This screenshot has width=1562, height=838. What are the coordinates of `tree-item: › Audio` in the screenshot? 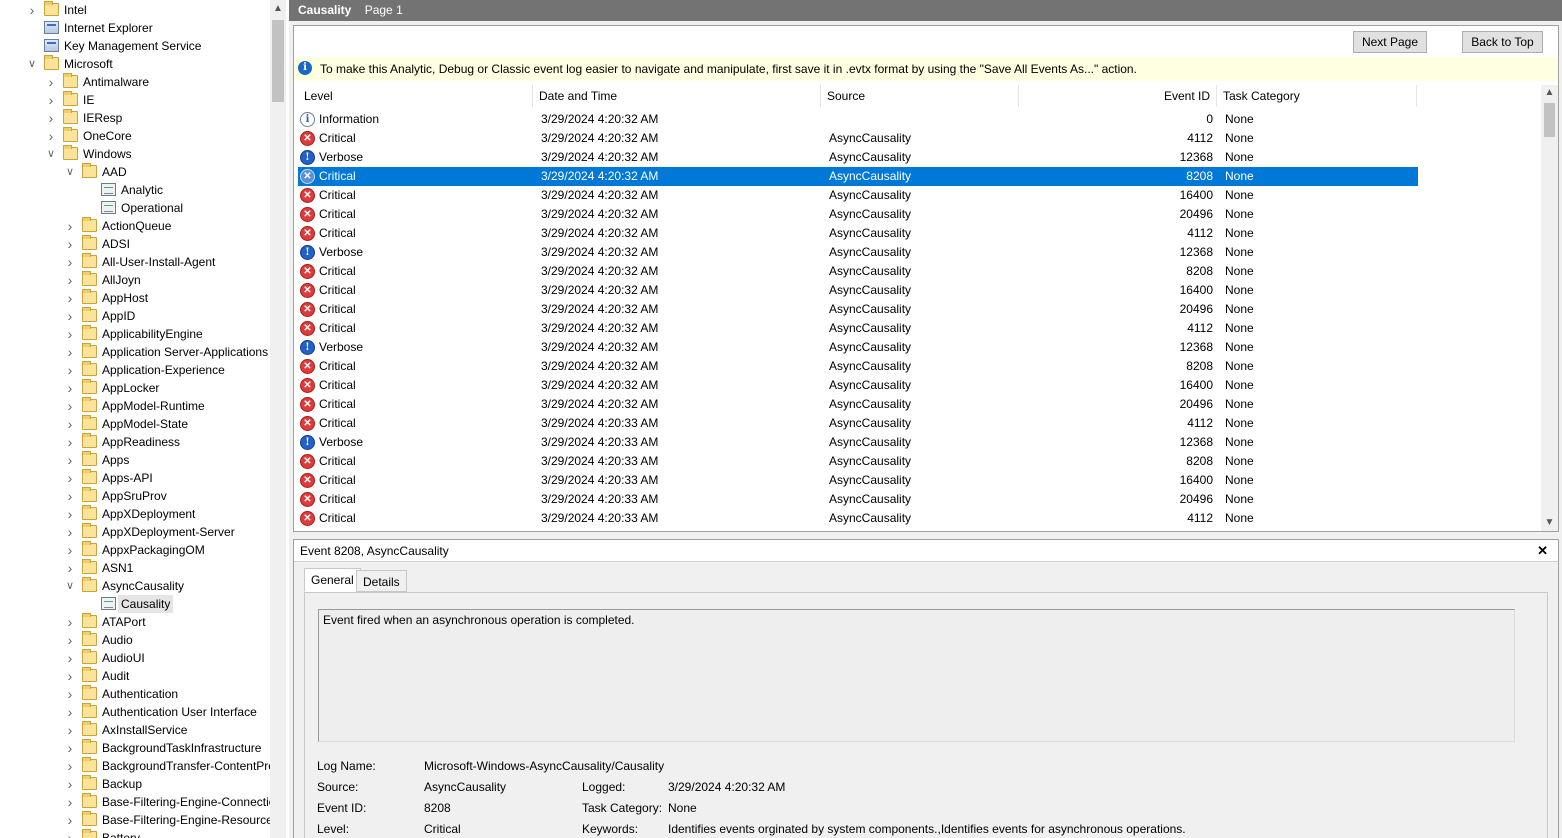 It's located at (135, 640).